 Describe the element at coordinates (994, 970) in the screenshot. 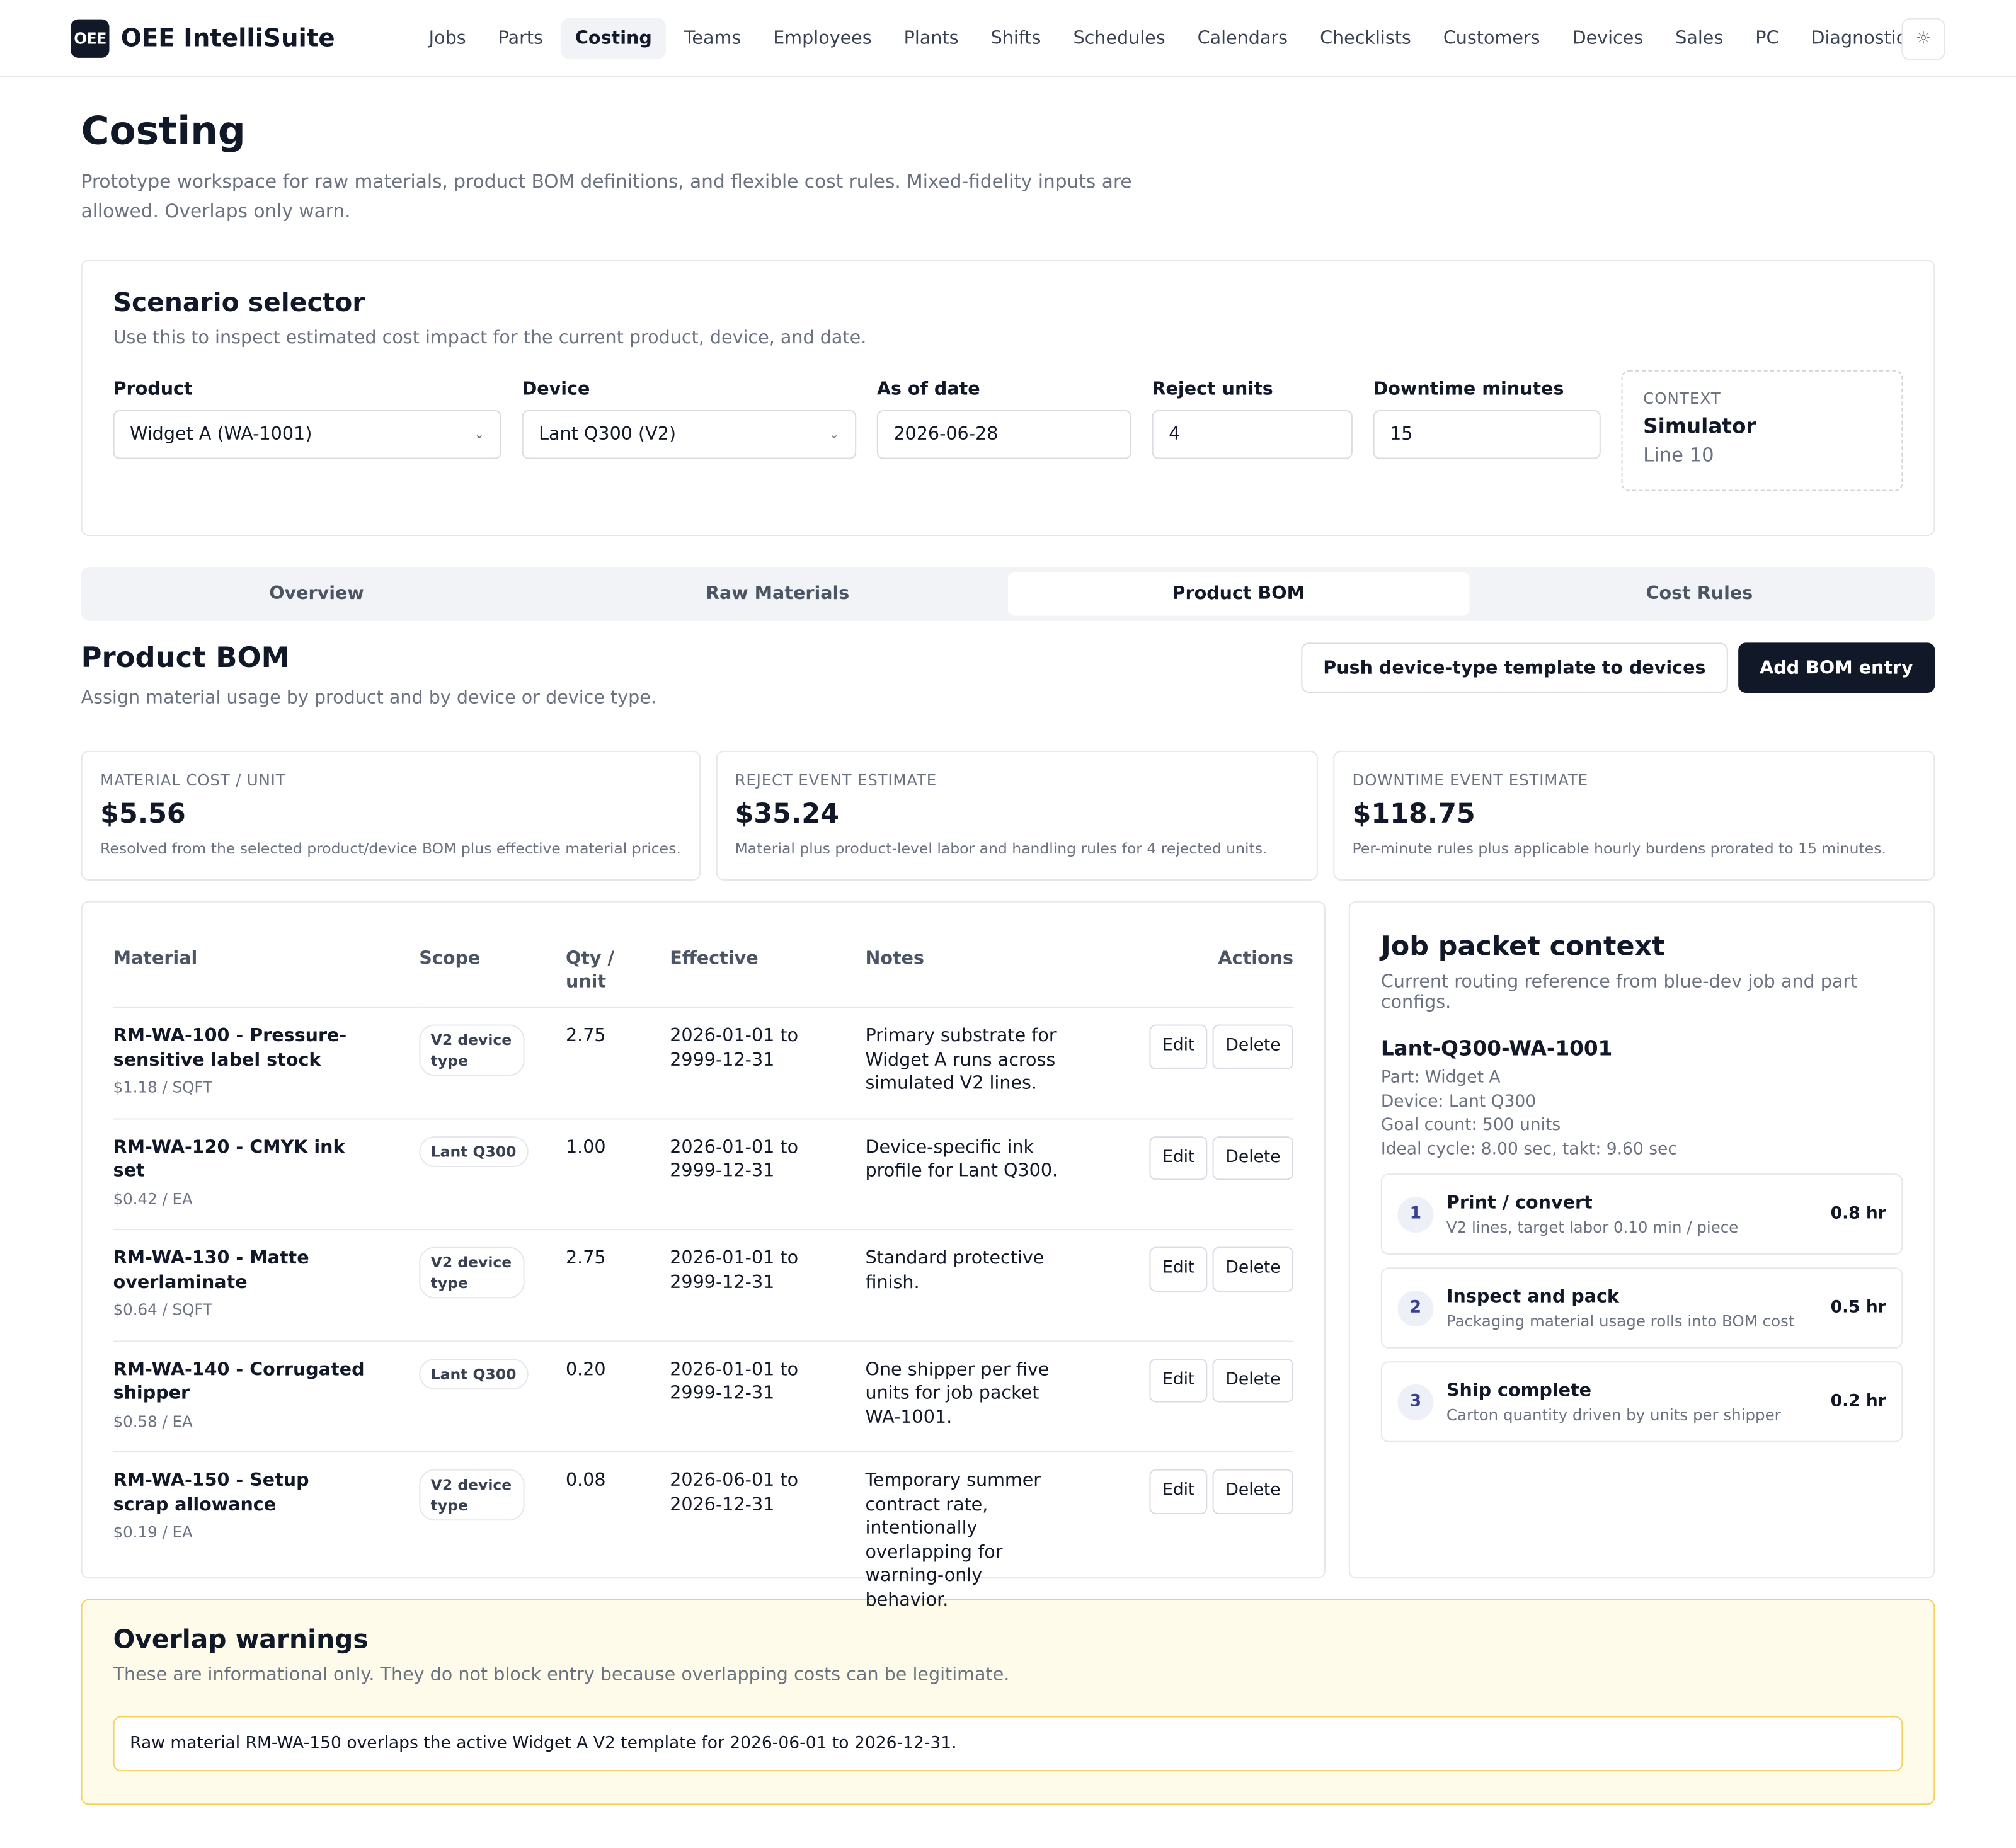

I see `column-header-notes: Notes` at that location.